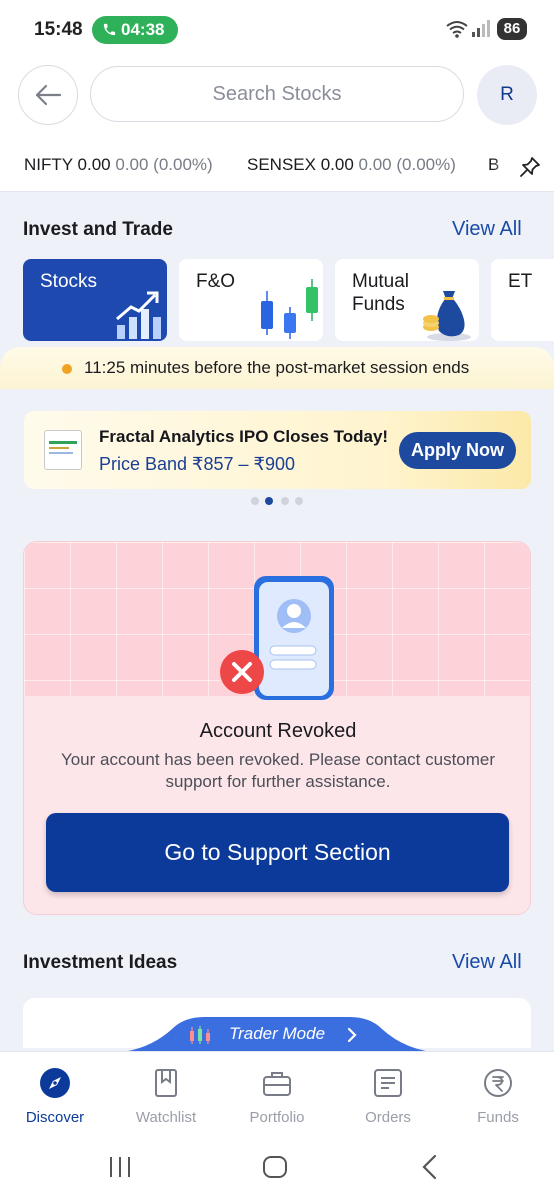  I want to click on apply-now-button: Apply Now, so click(457, 450).